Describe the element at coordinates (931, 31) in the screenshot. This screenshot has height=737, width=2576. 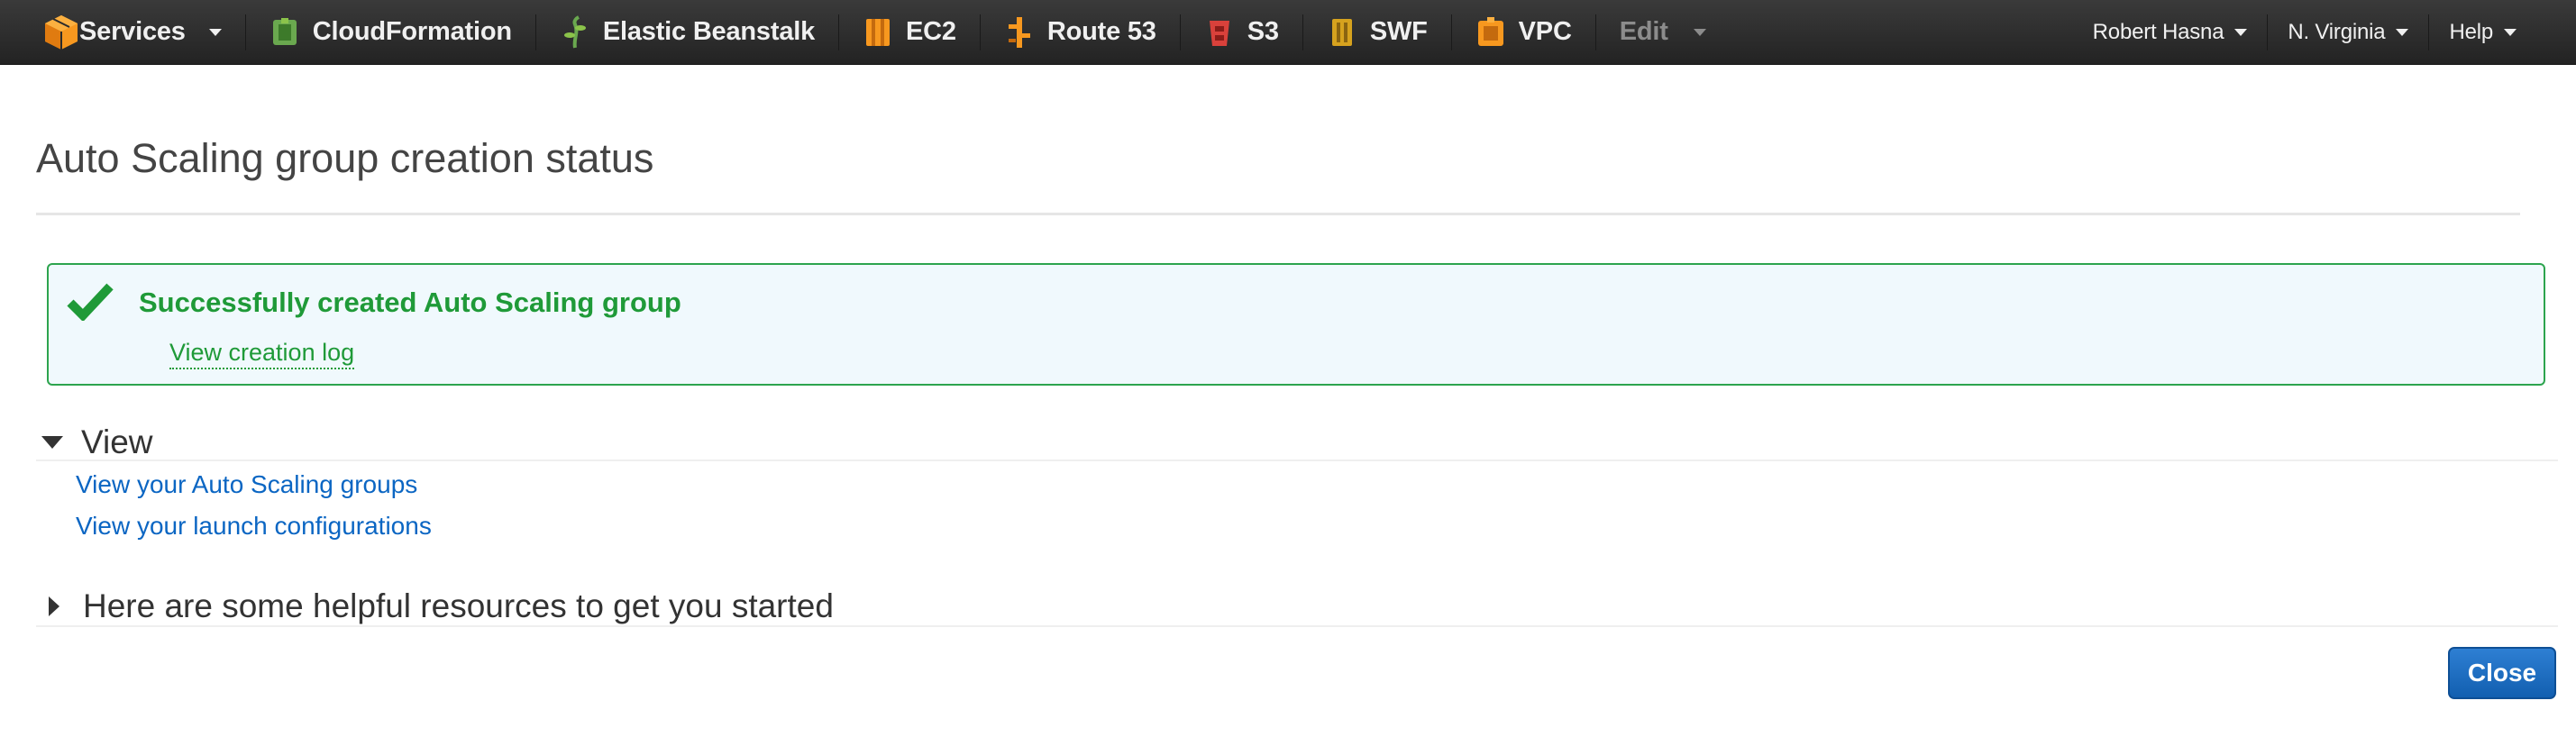
I see `nav-item-label: EC2` at that location.